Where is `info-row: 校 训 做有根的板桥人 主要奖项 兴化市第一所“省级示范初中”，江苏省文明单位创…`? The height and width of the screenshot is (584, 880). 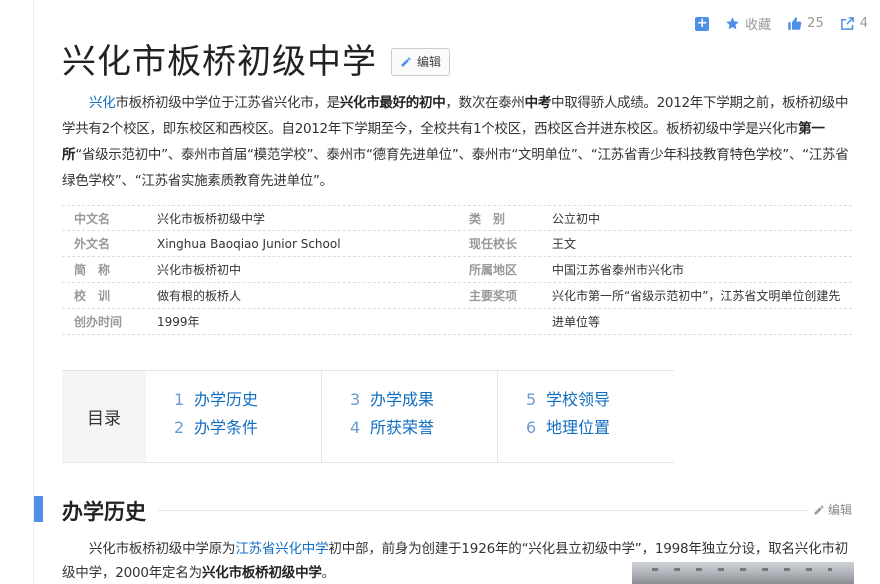 info-row: 校 训 做有根的板桥人 主要奖项 兴化市第一所“省级示范初中”，江苏省文明单位创… is located at coordinates (457, 296).